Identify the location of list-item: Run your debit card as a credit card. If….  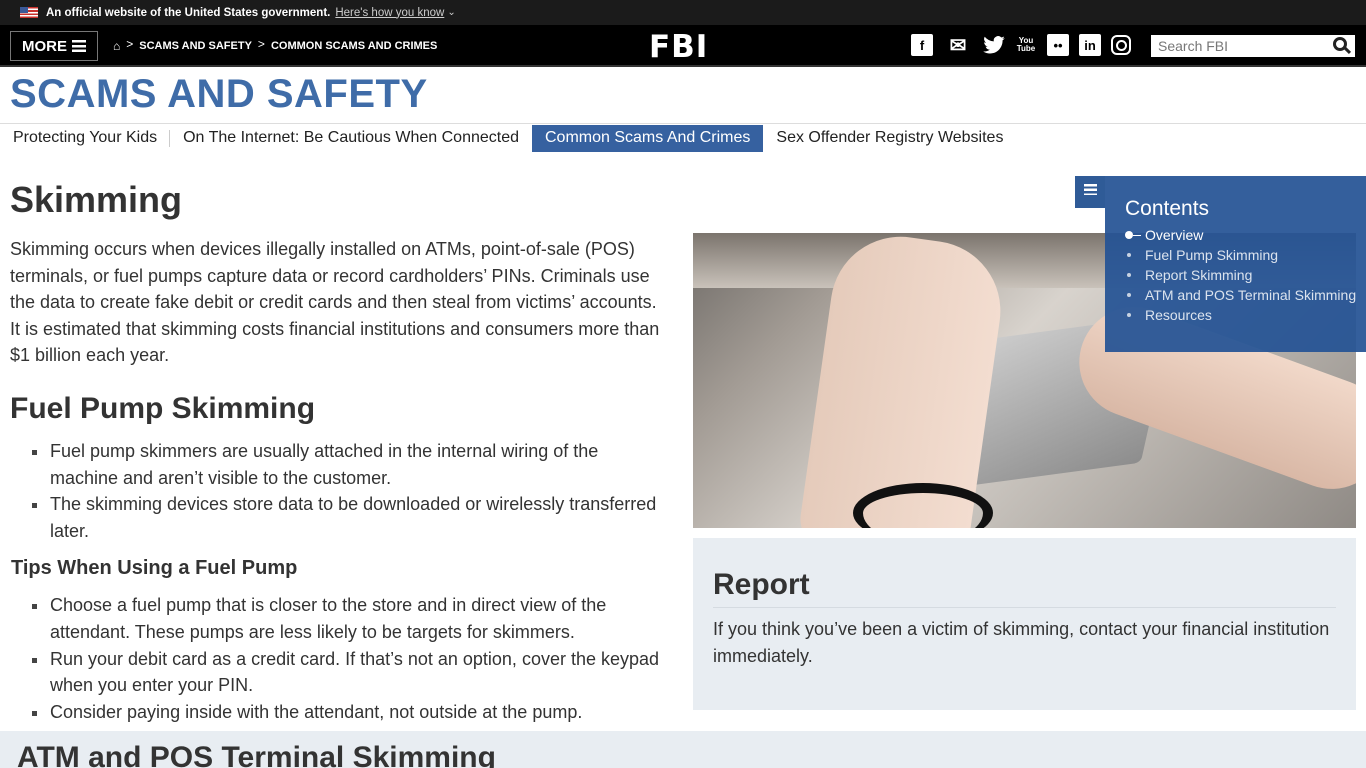
(335, 672).